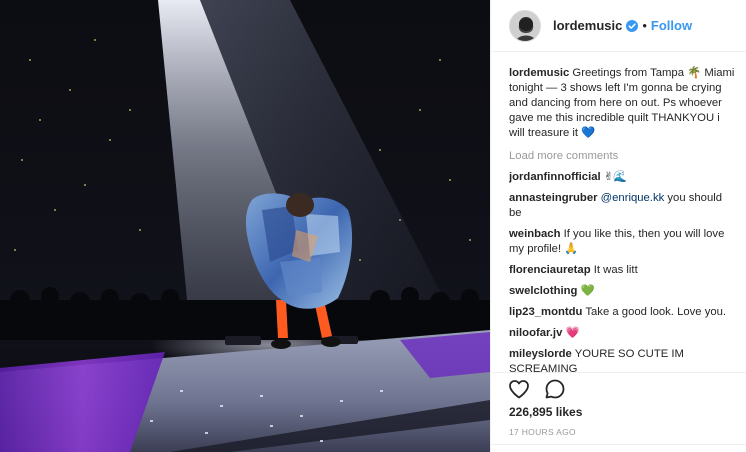  Describe the element at coordinates (587, 25) in the screenshot. I see `header-username: lordemusic` at that location.